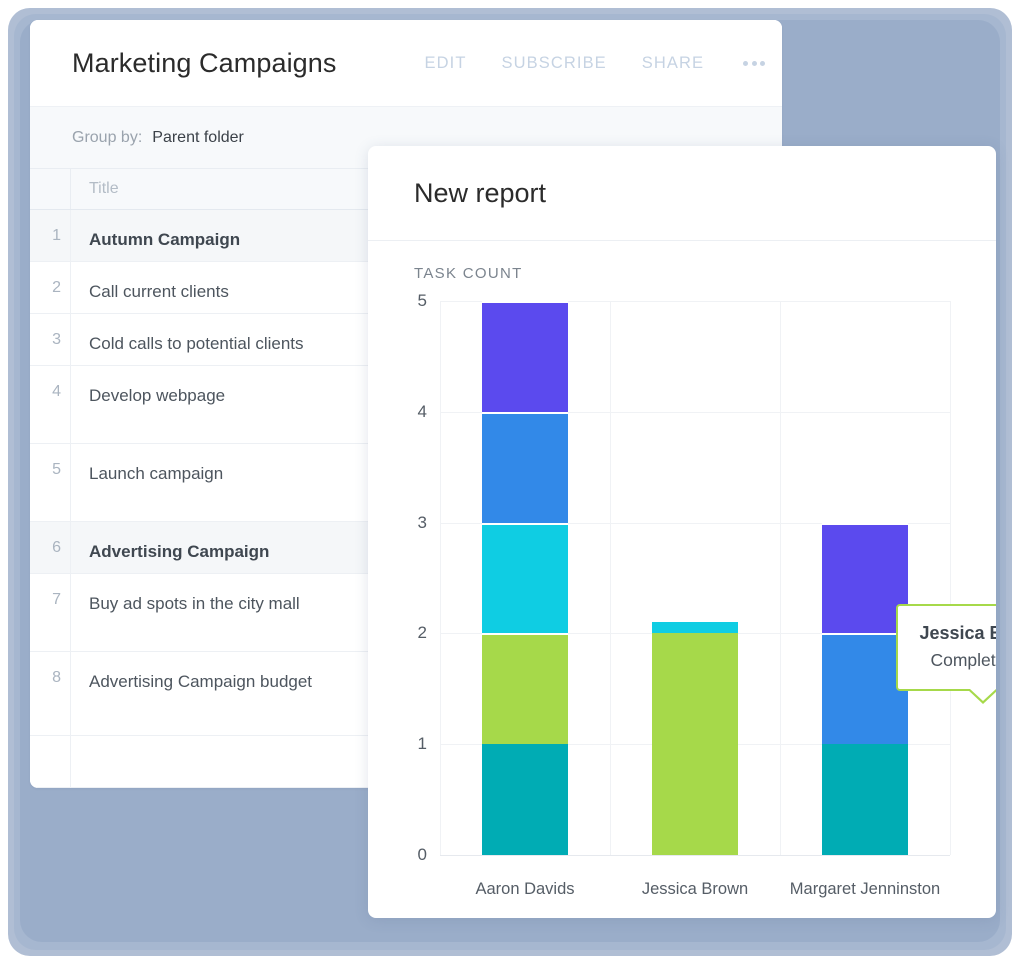 The image size is (1024, 967). I want to click on task-row-number: 1, so click(56, 235).